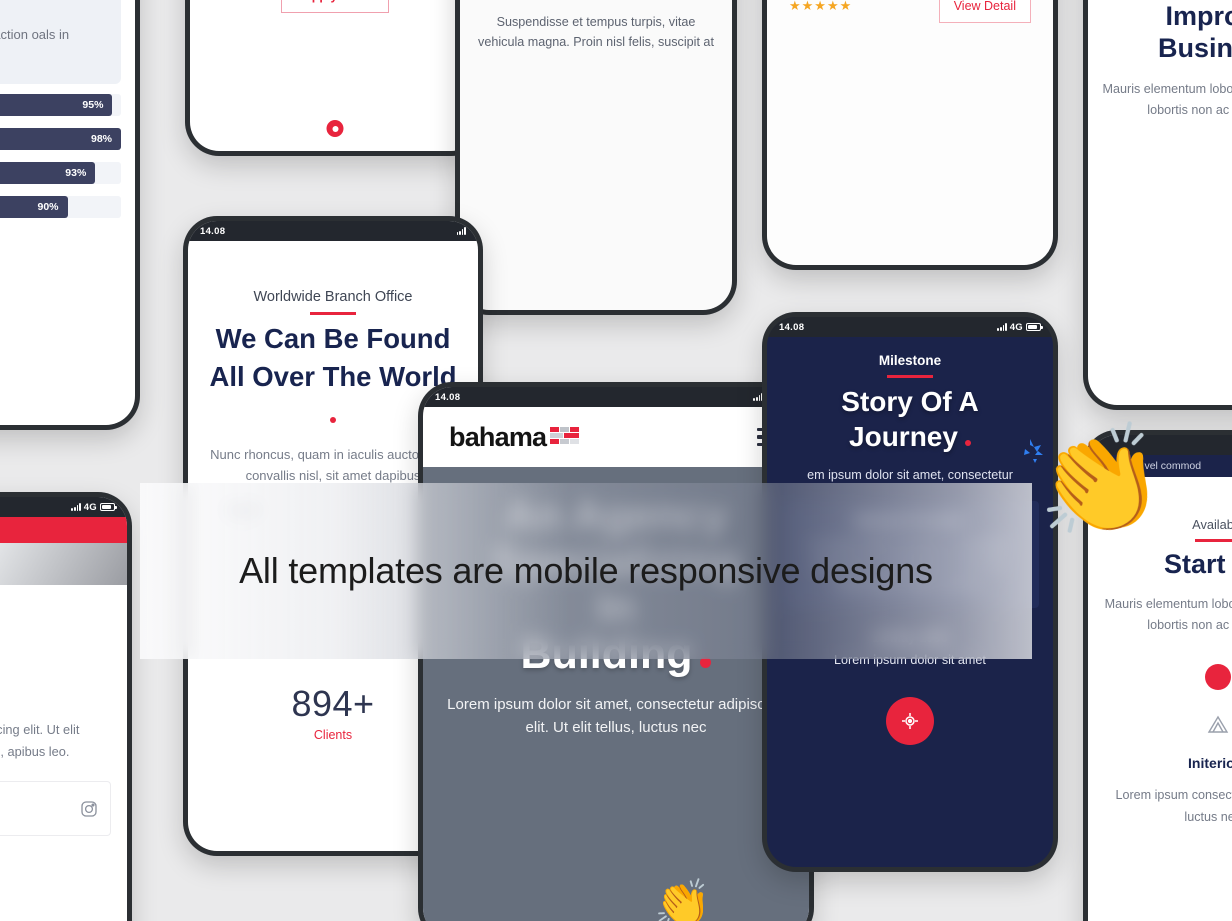  I want to click on skill-bars: 95% 98% 93% 90%, so click(60, 151).